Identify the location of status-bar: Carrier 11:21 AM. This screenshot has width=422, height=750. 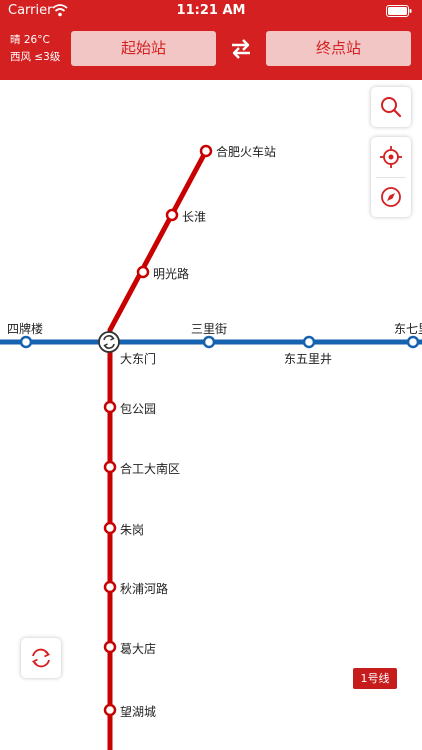
(211, 11).